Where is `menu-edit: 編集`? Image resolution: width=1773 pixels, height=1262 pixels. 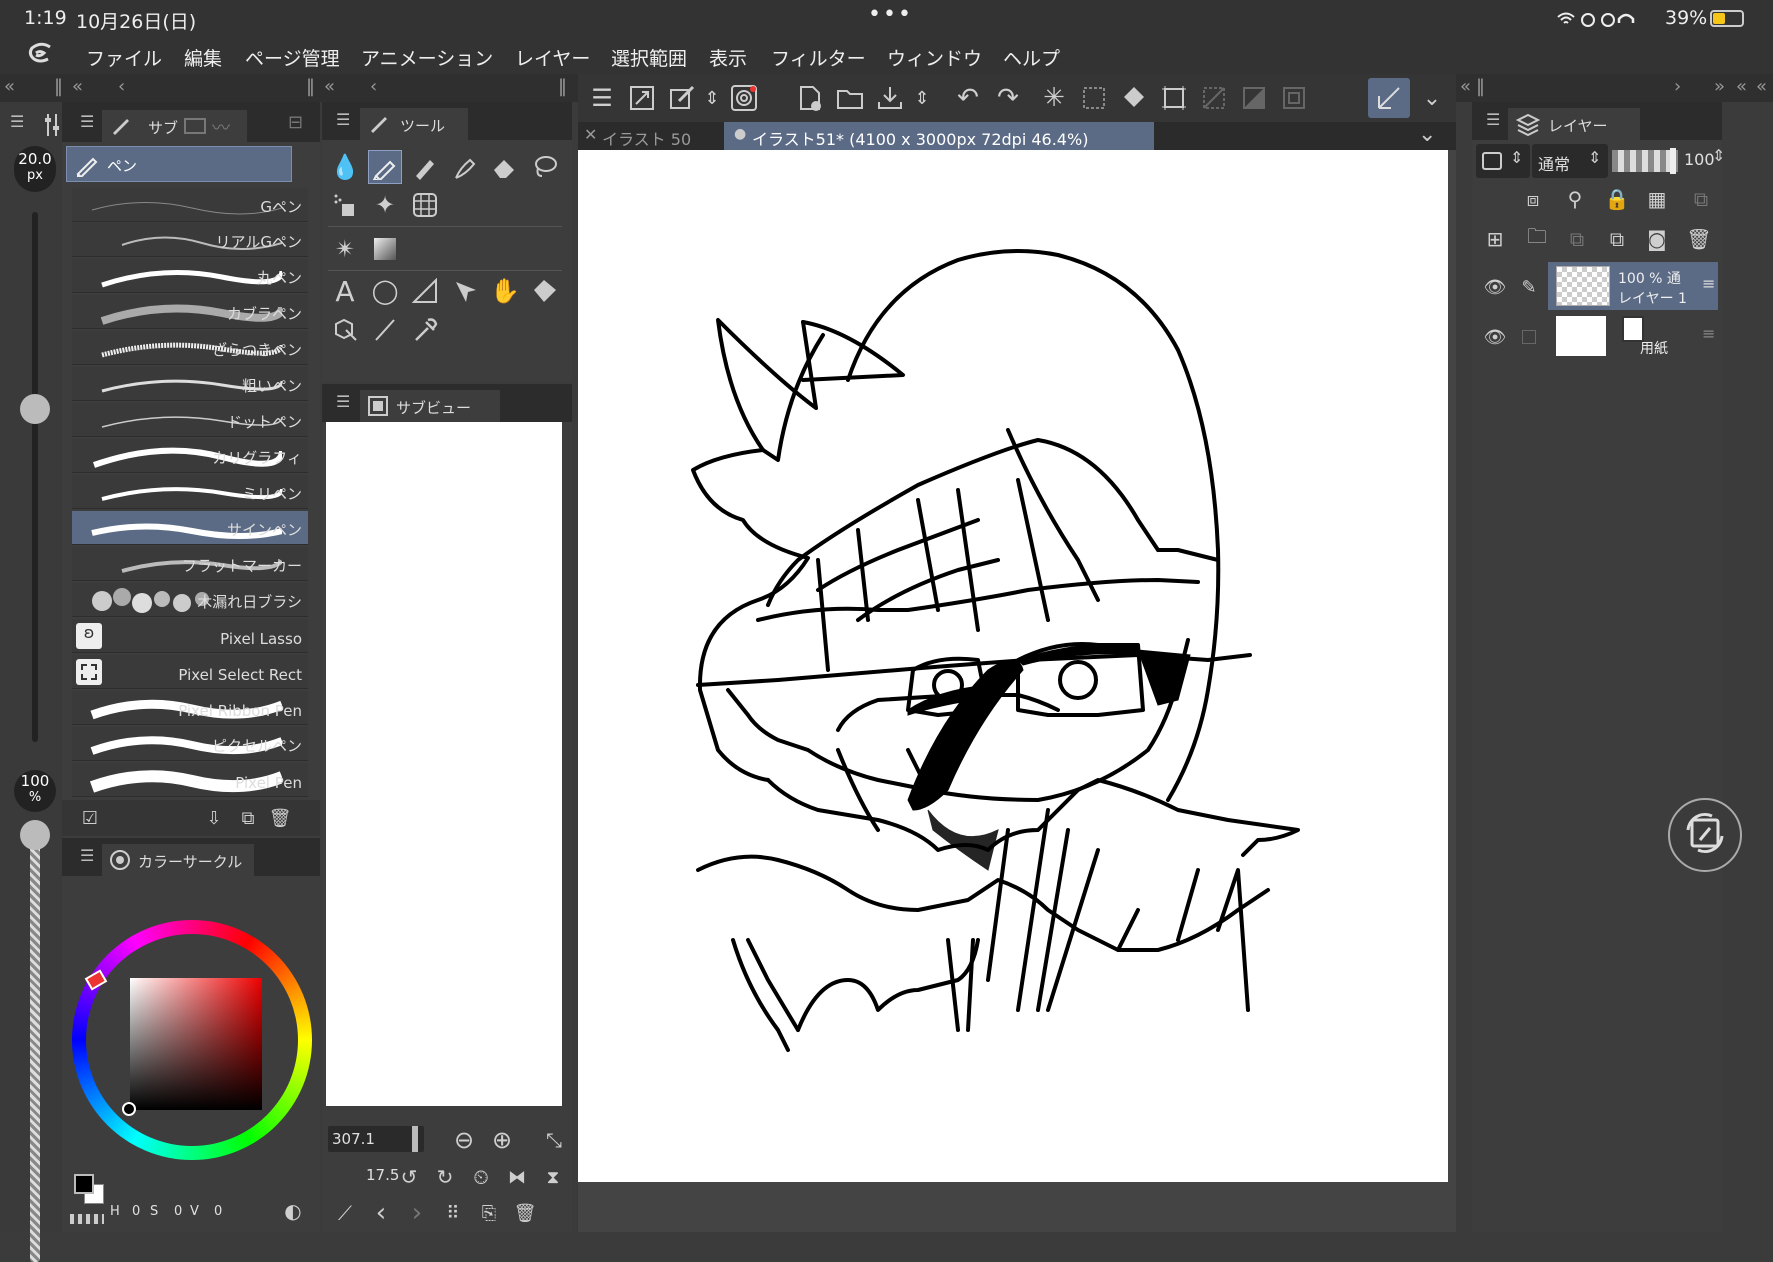 menu-edit: 編集 is located at coordinates (203, 57).